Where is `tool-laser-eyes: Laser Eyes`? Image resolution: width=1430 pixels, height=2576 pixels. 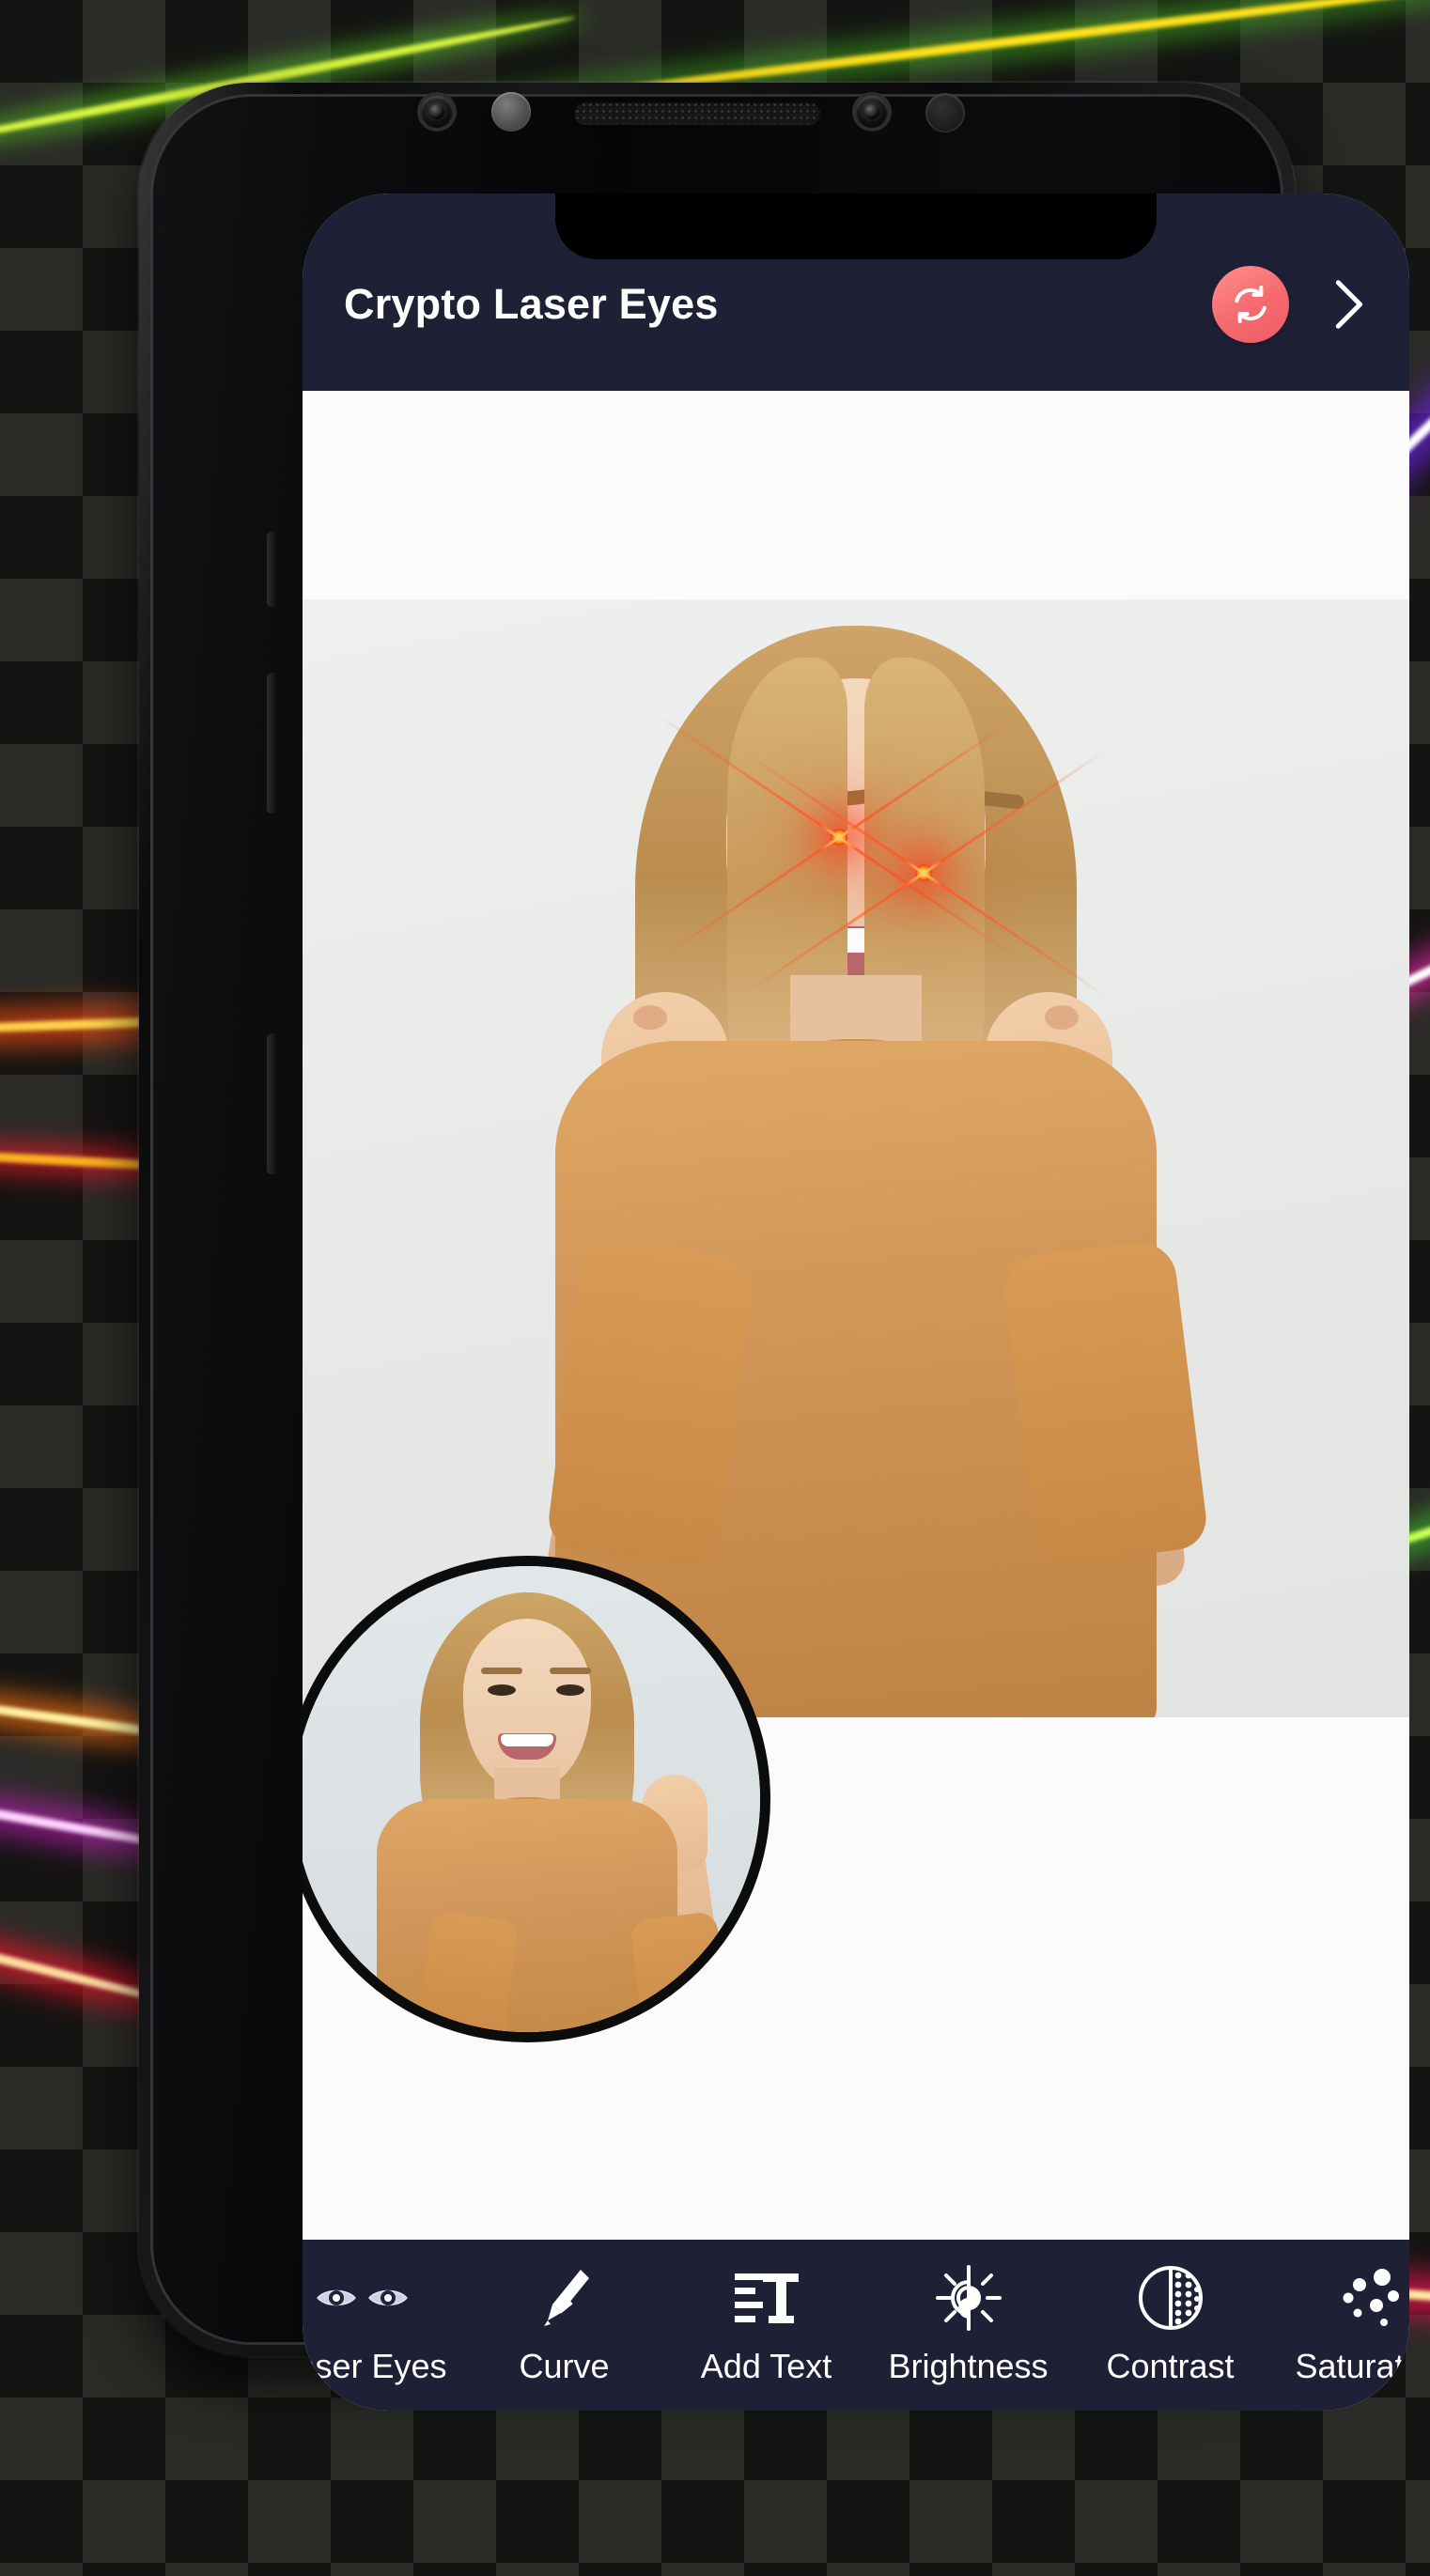 tool-laser-eyes: Laser Eyes is located at coordinates (383, 2325).